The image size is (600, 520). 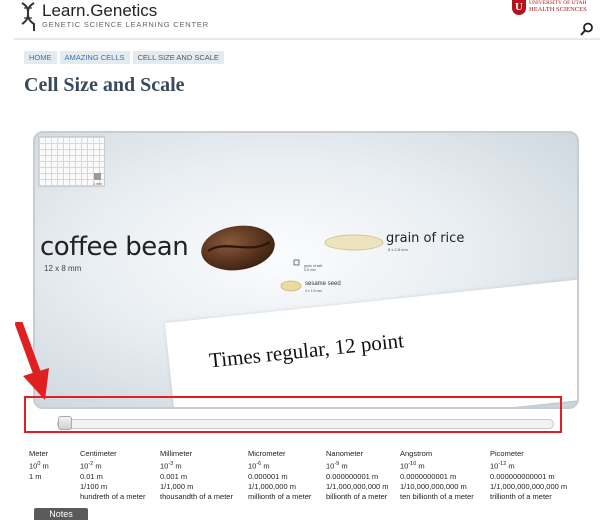 What do you see at coordinates (125, 24) in the screenshot?
I see `site-subtitle: GENETIC SCIENCE LEARNING CENTER` at bounding box center [125, 24].